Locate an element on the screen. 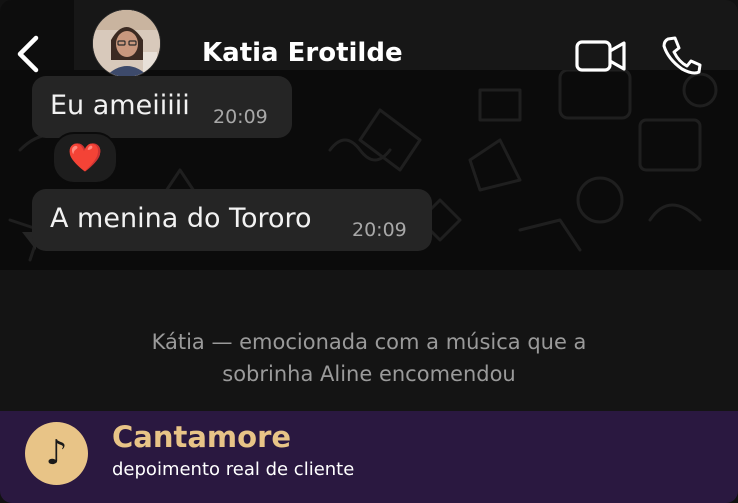 This screenshot has height=503, width=738. chevron-left-icon is located at coordinates (28, 54).